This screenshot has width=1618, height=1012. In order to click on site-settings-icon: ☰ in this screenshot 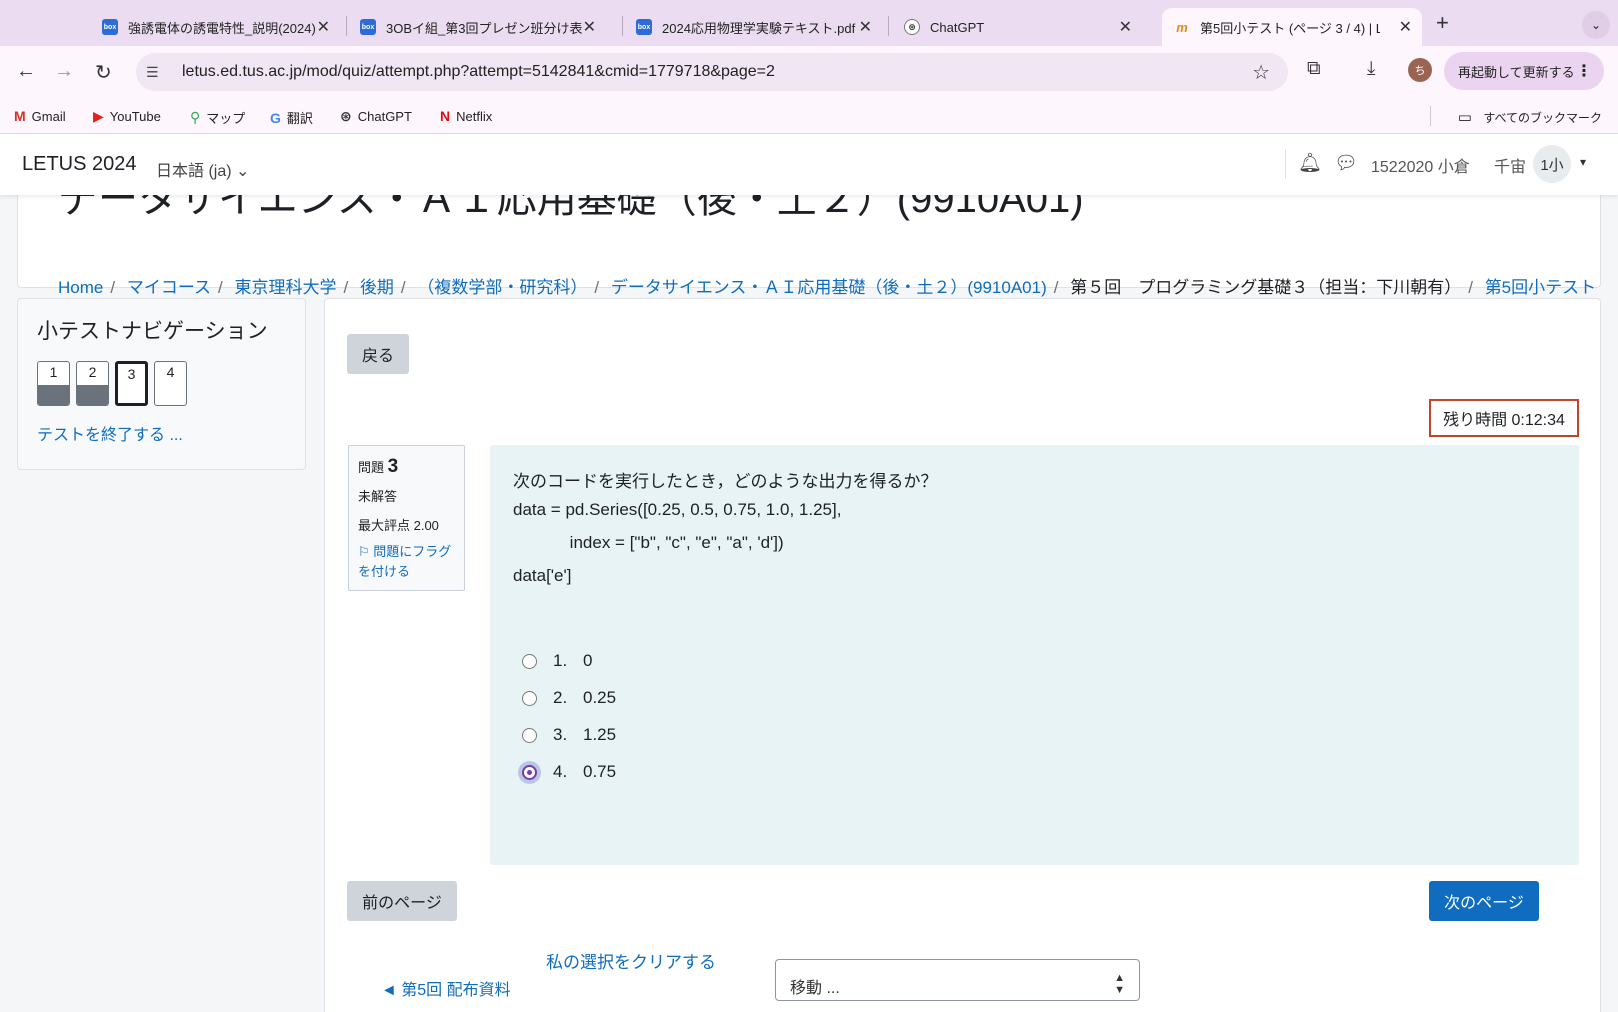, I will do `click(157, 72)`.